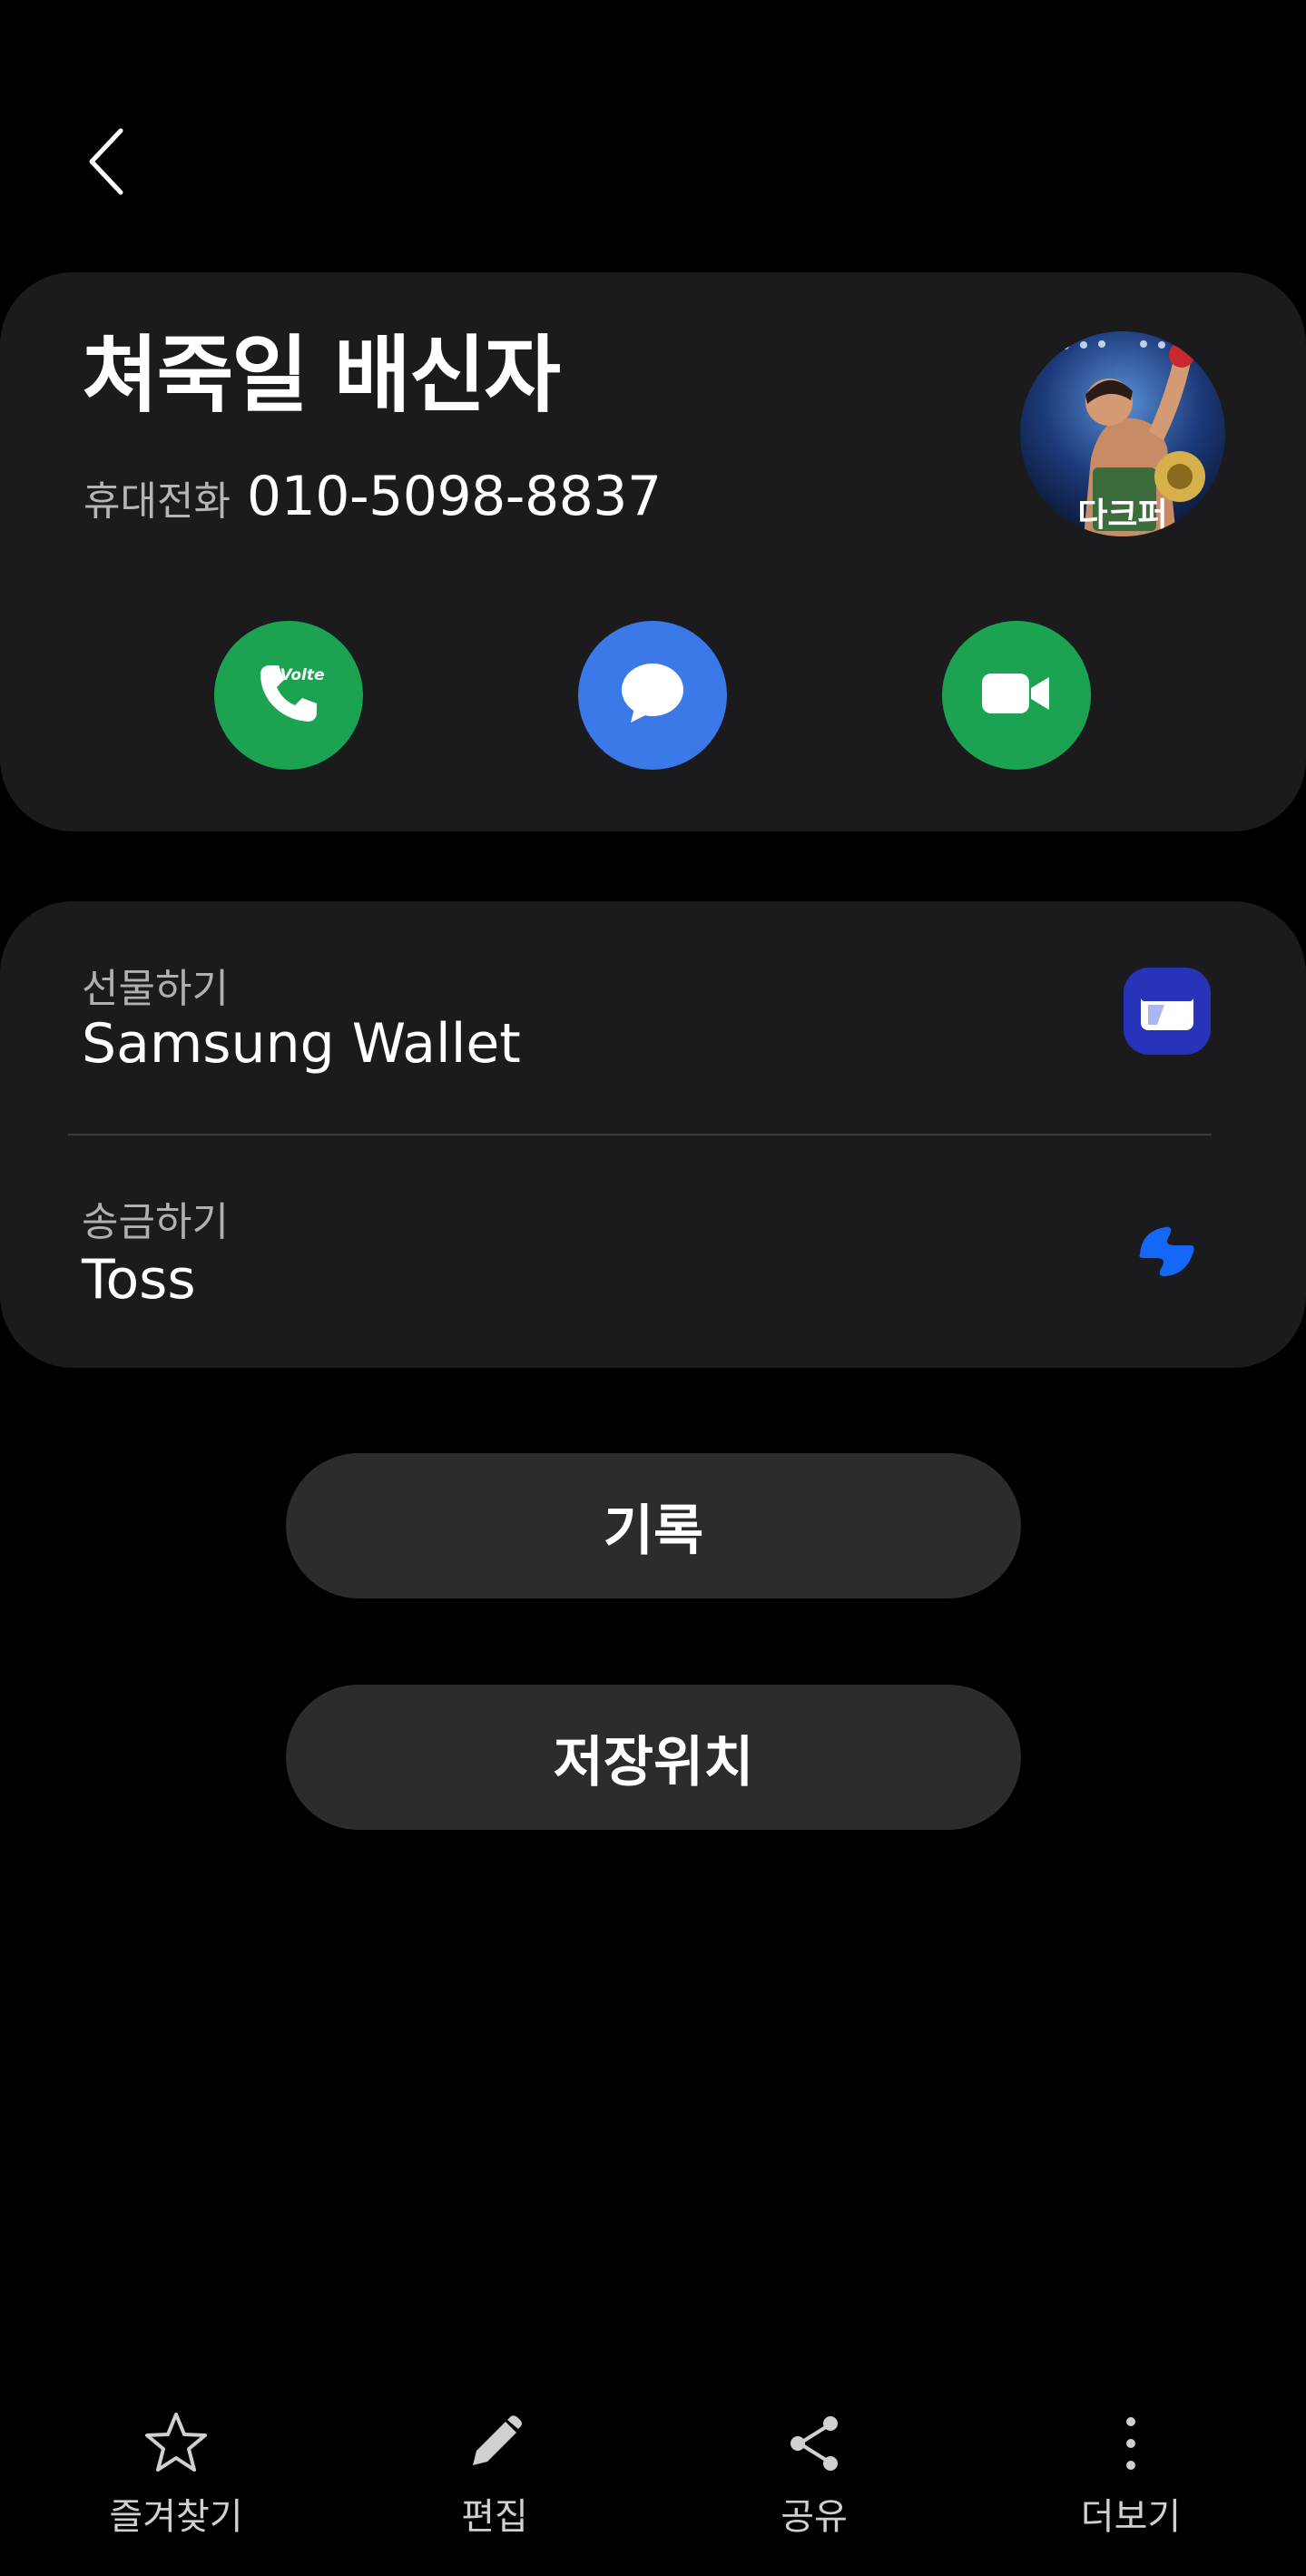 Image resolution: width=1306 pixels, height=2576 pixels. I want to click on storage-location-button: 저장위치, so click(653, 1757).